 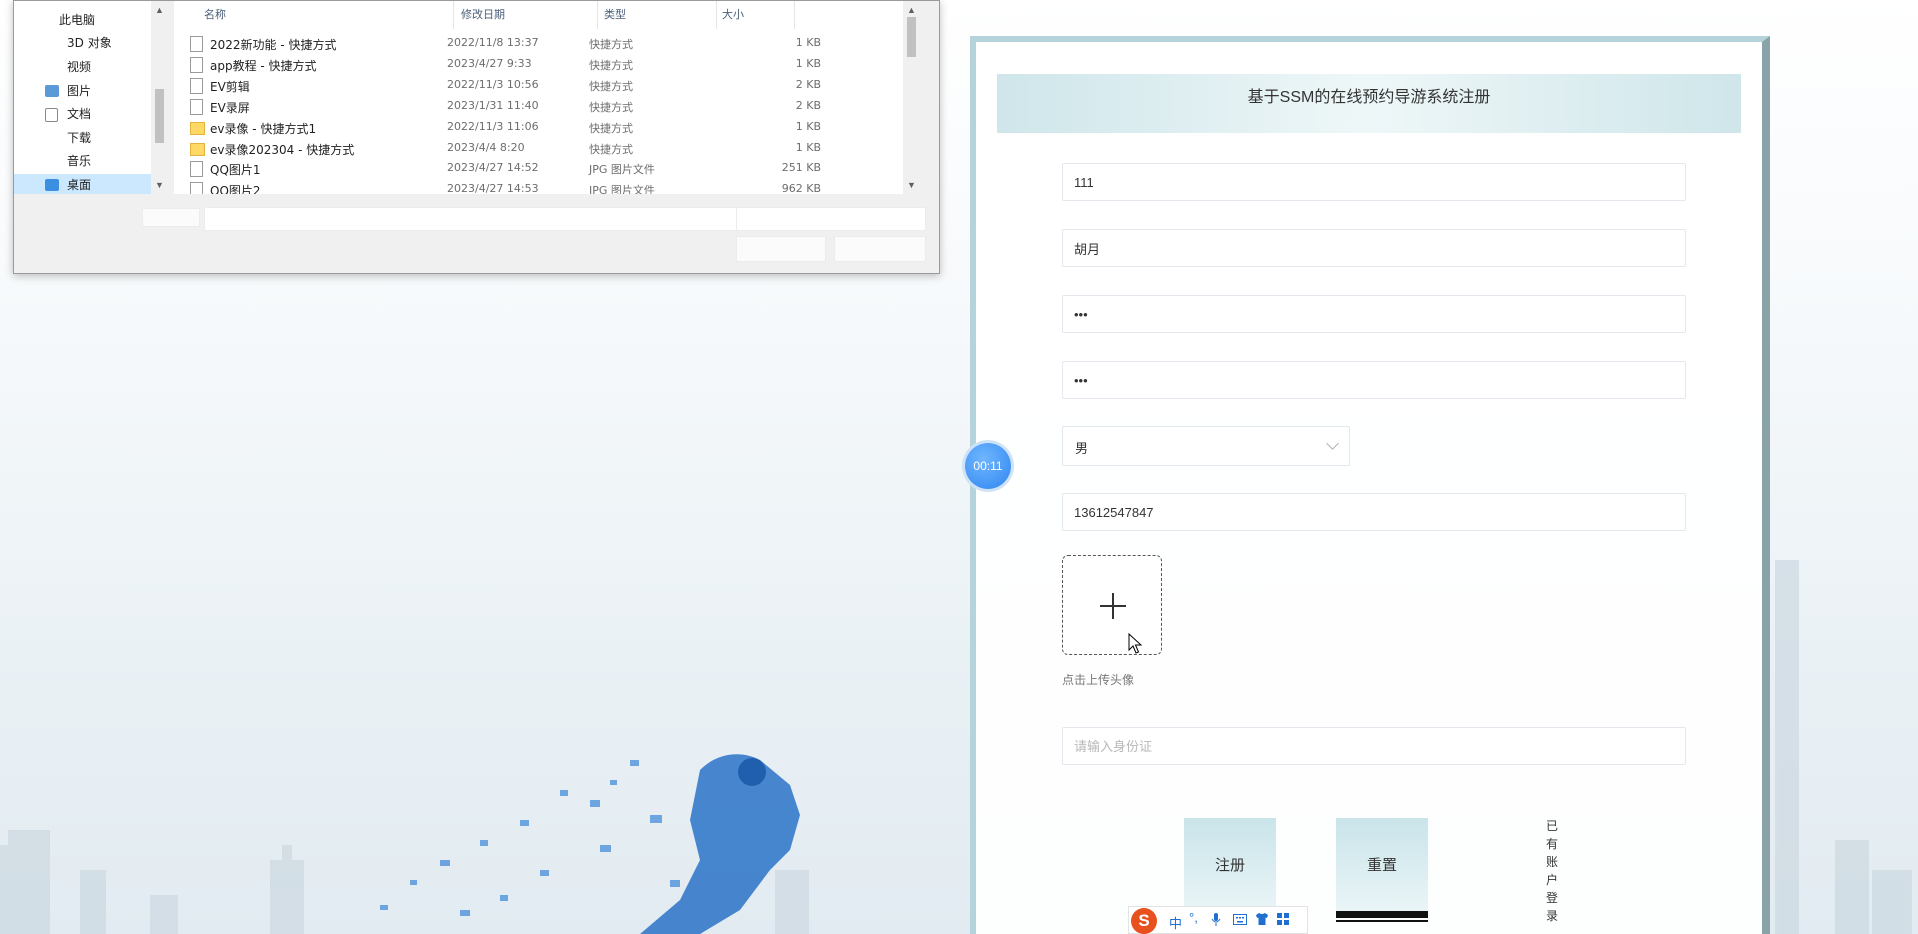 I want to click on cancel-button, so click(x=880, y=249).